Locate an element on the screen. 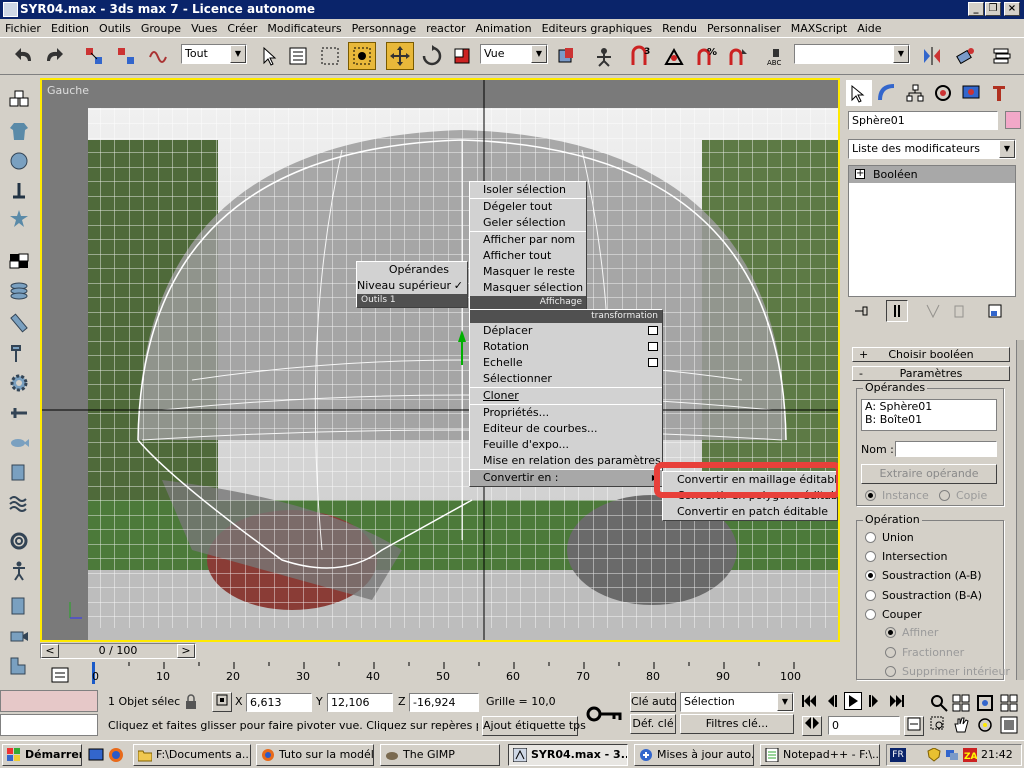  display-tab-icon is located at coordinates (971, 93).